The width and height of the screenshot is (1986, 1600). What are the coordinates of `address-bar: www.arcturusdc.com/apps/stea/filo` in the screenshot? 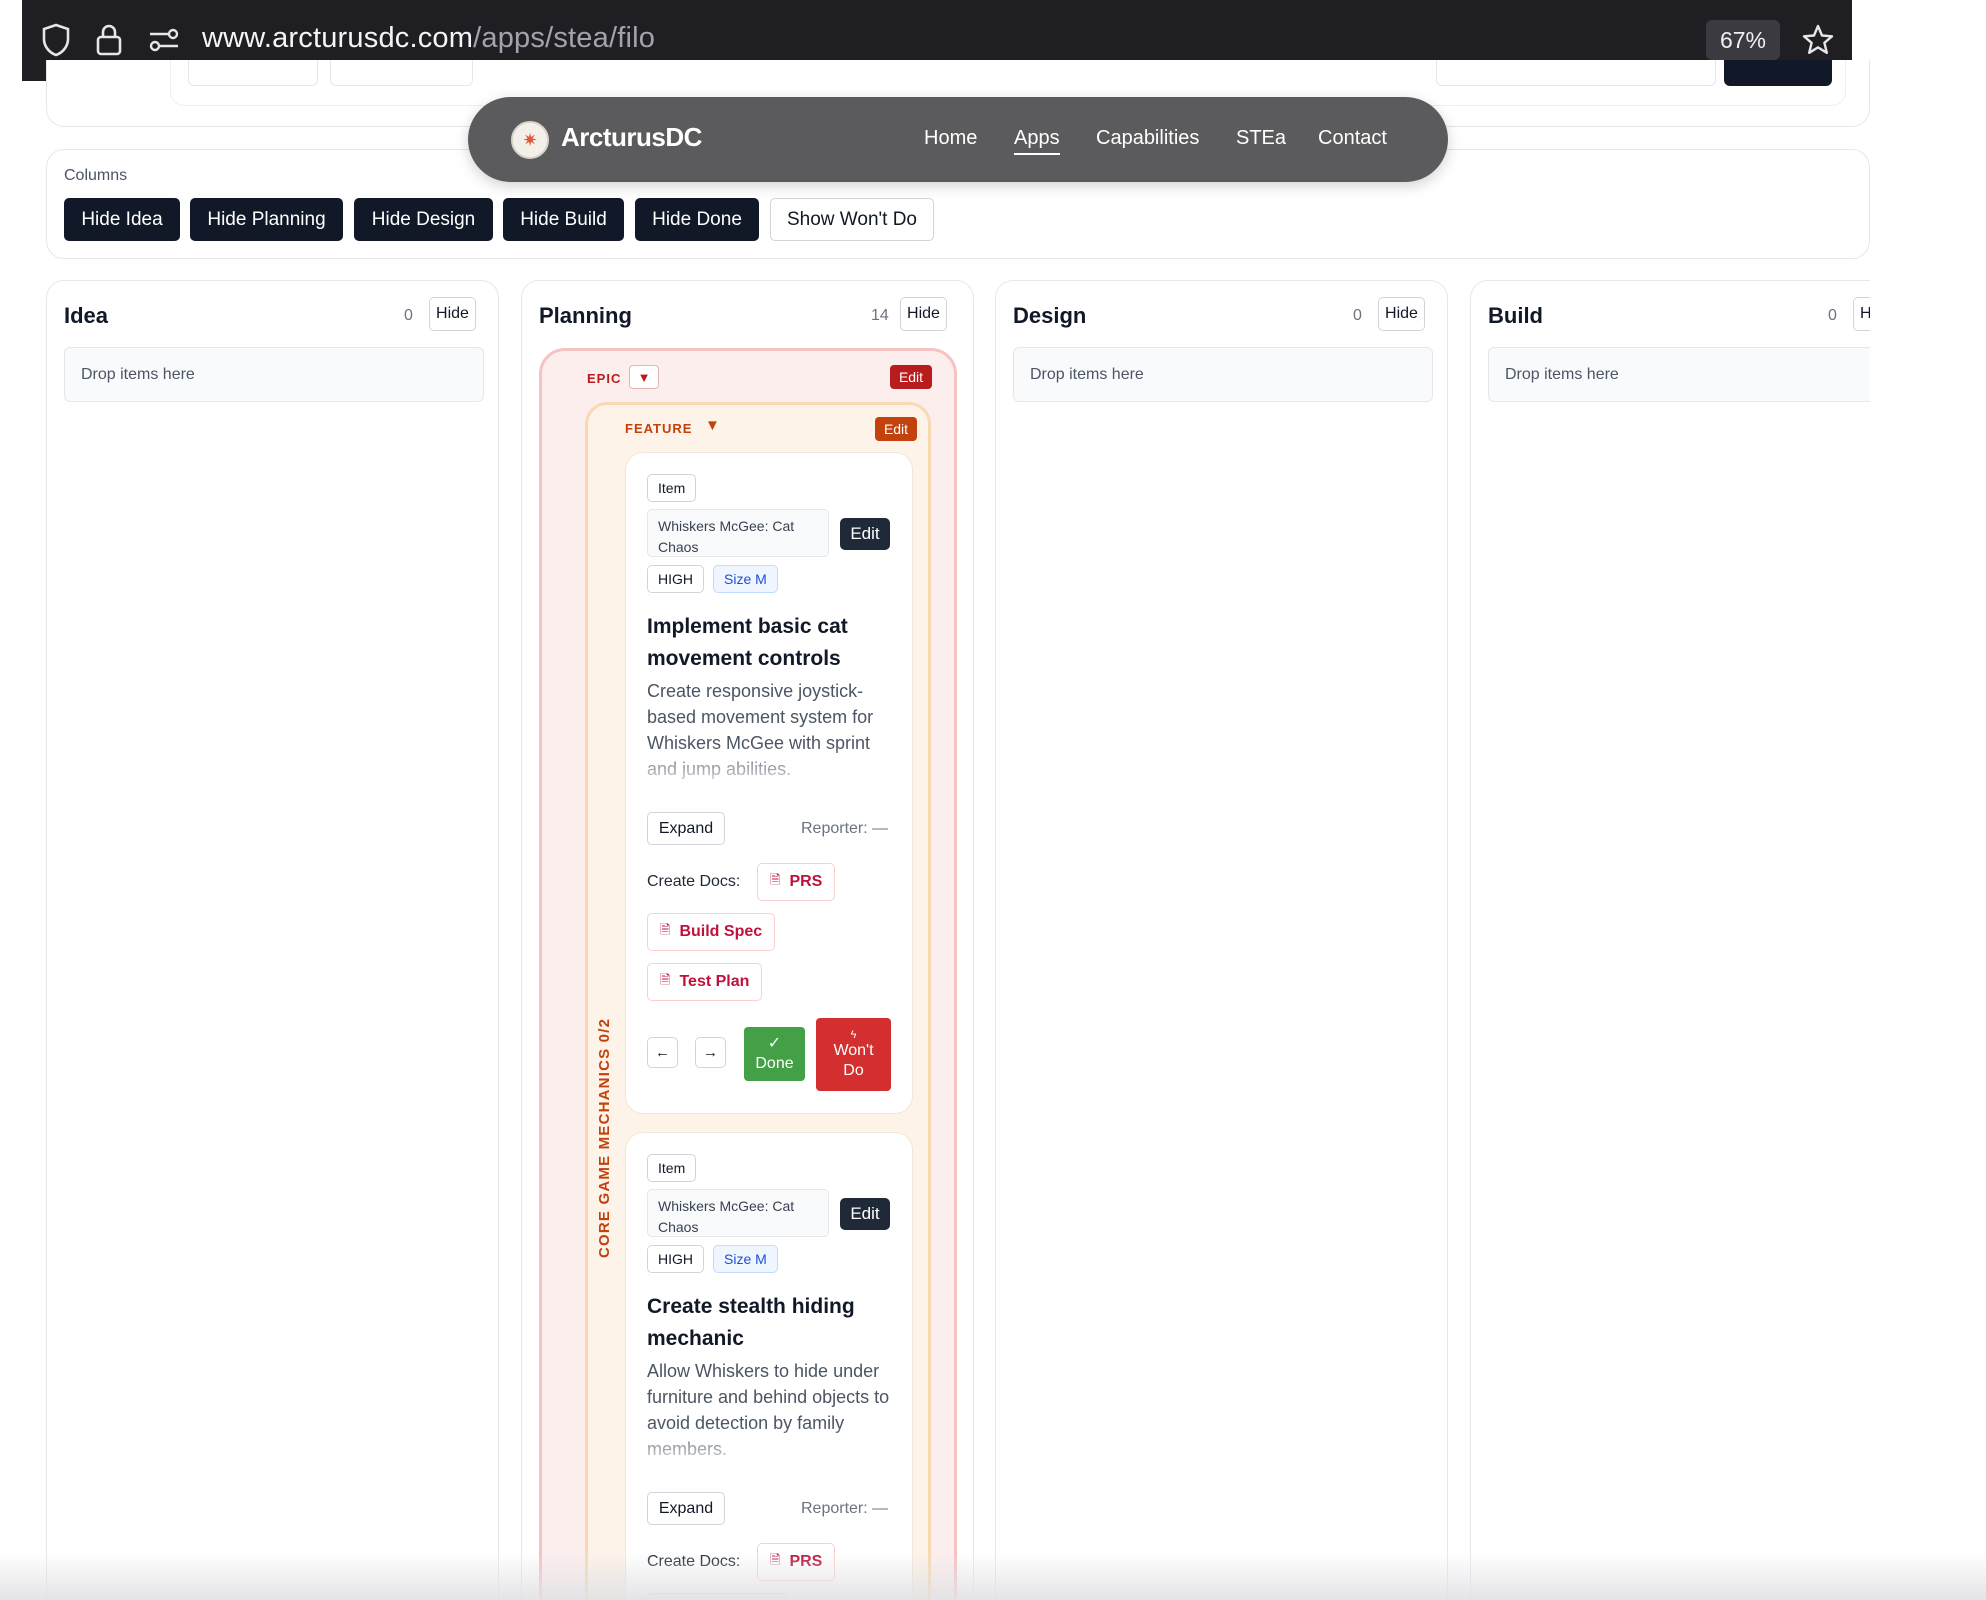 It's located at (428, 38).